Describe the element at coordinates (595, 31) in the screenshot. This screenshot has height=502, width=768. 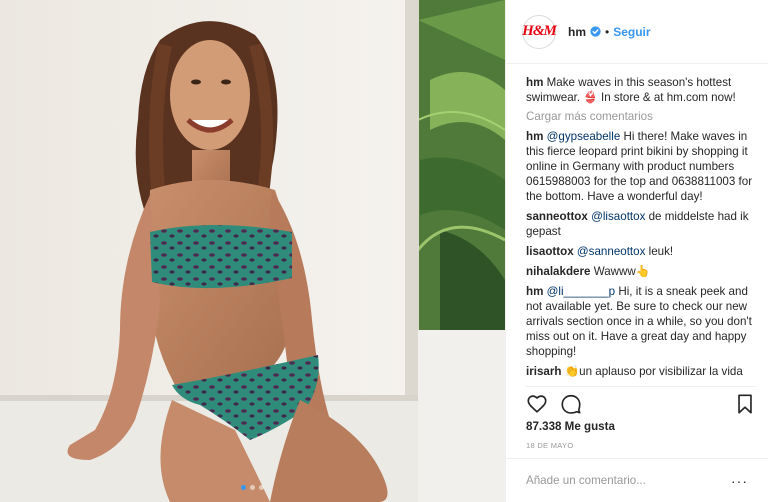
I see `verified-badge-icon` at that location.